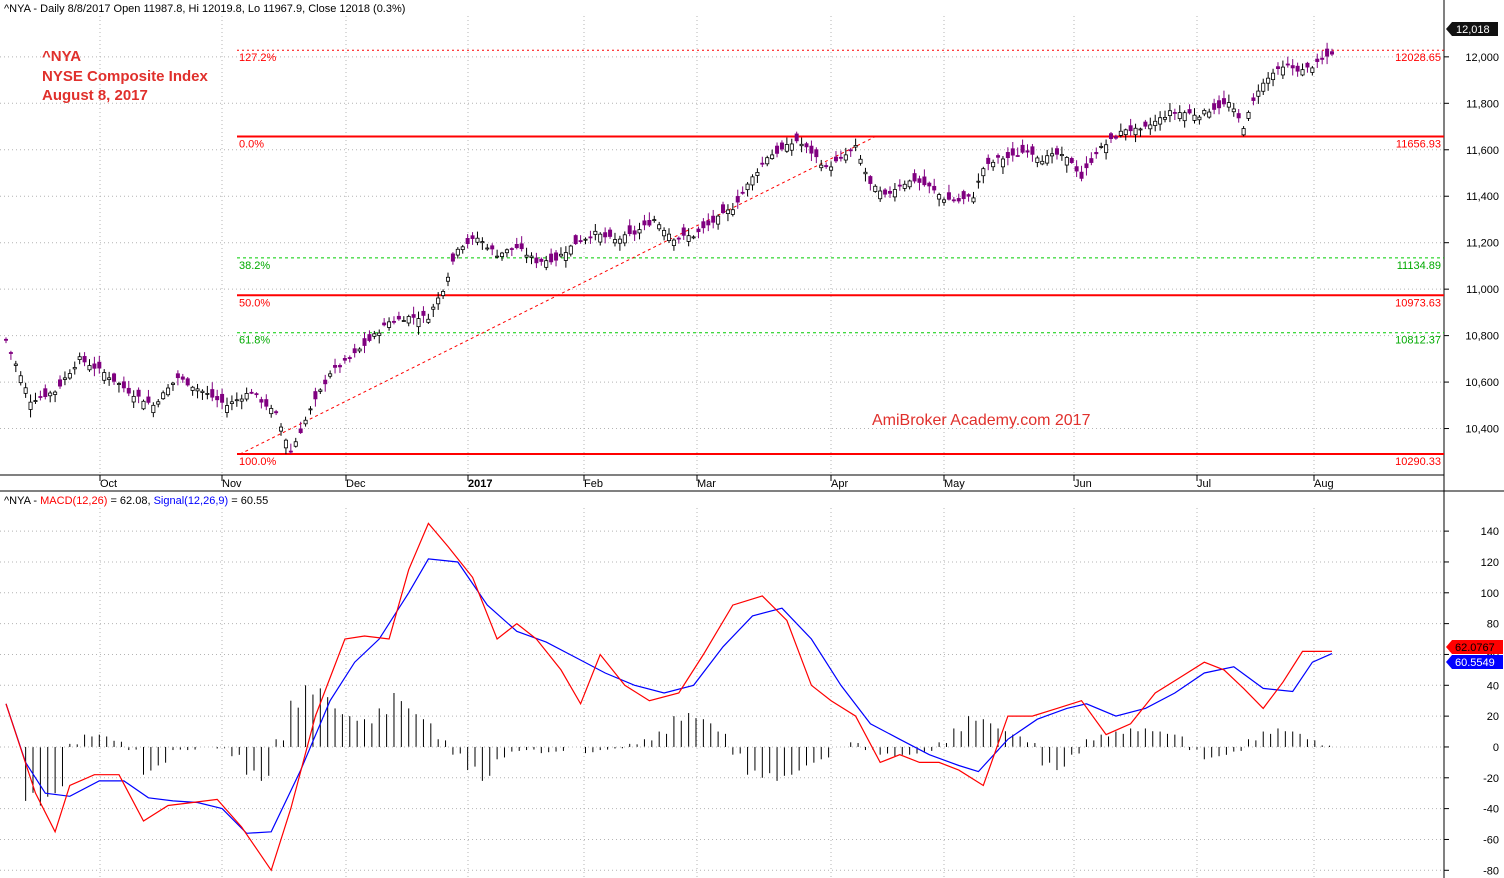  I want to click on x-tick-label: Jul, so click(1204, 484).